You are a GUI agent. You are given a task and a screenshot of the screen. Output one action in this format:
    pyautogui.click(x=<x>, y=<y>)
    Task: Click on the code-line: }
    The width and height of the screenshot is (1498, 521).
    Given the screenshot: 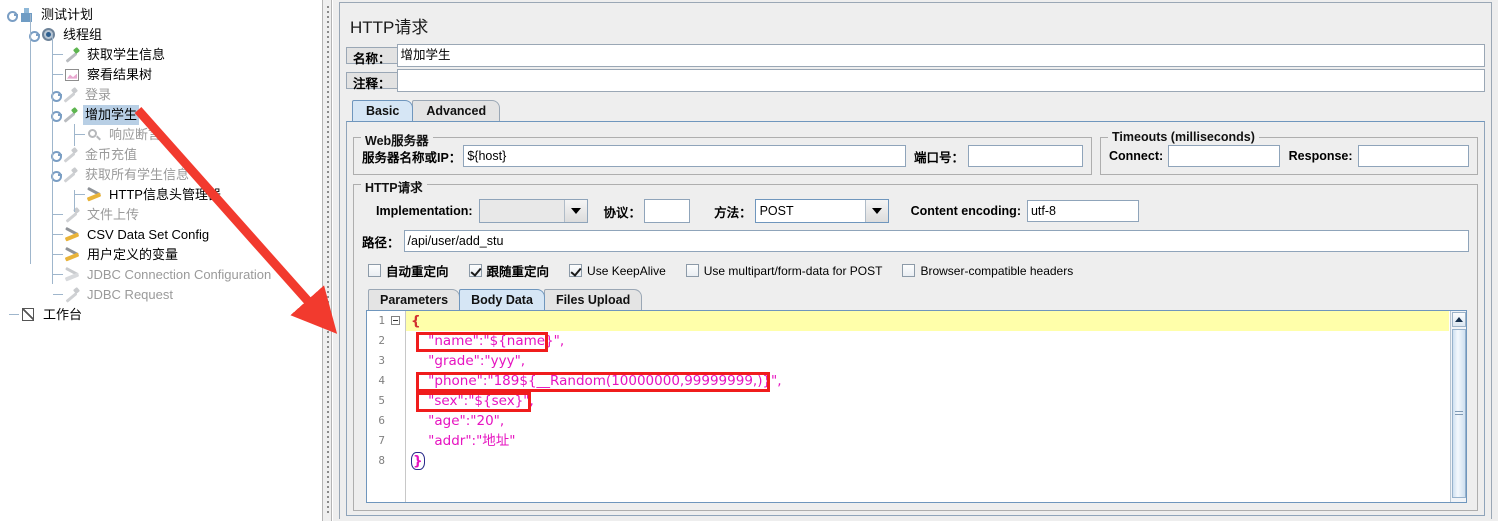 What is the action you would take?
    pyautogui.click(x=927, y=461)
    